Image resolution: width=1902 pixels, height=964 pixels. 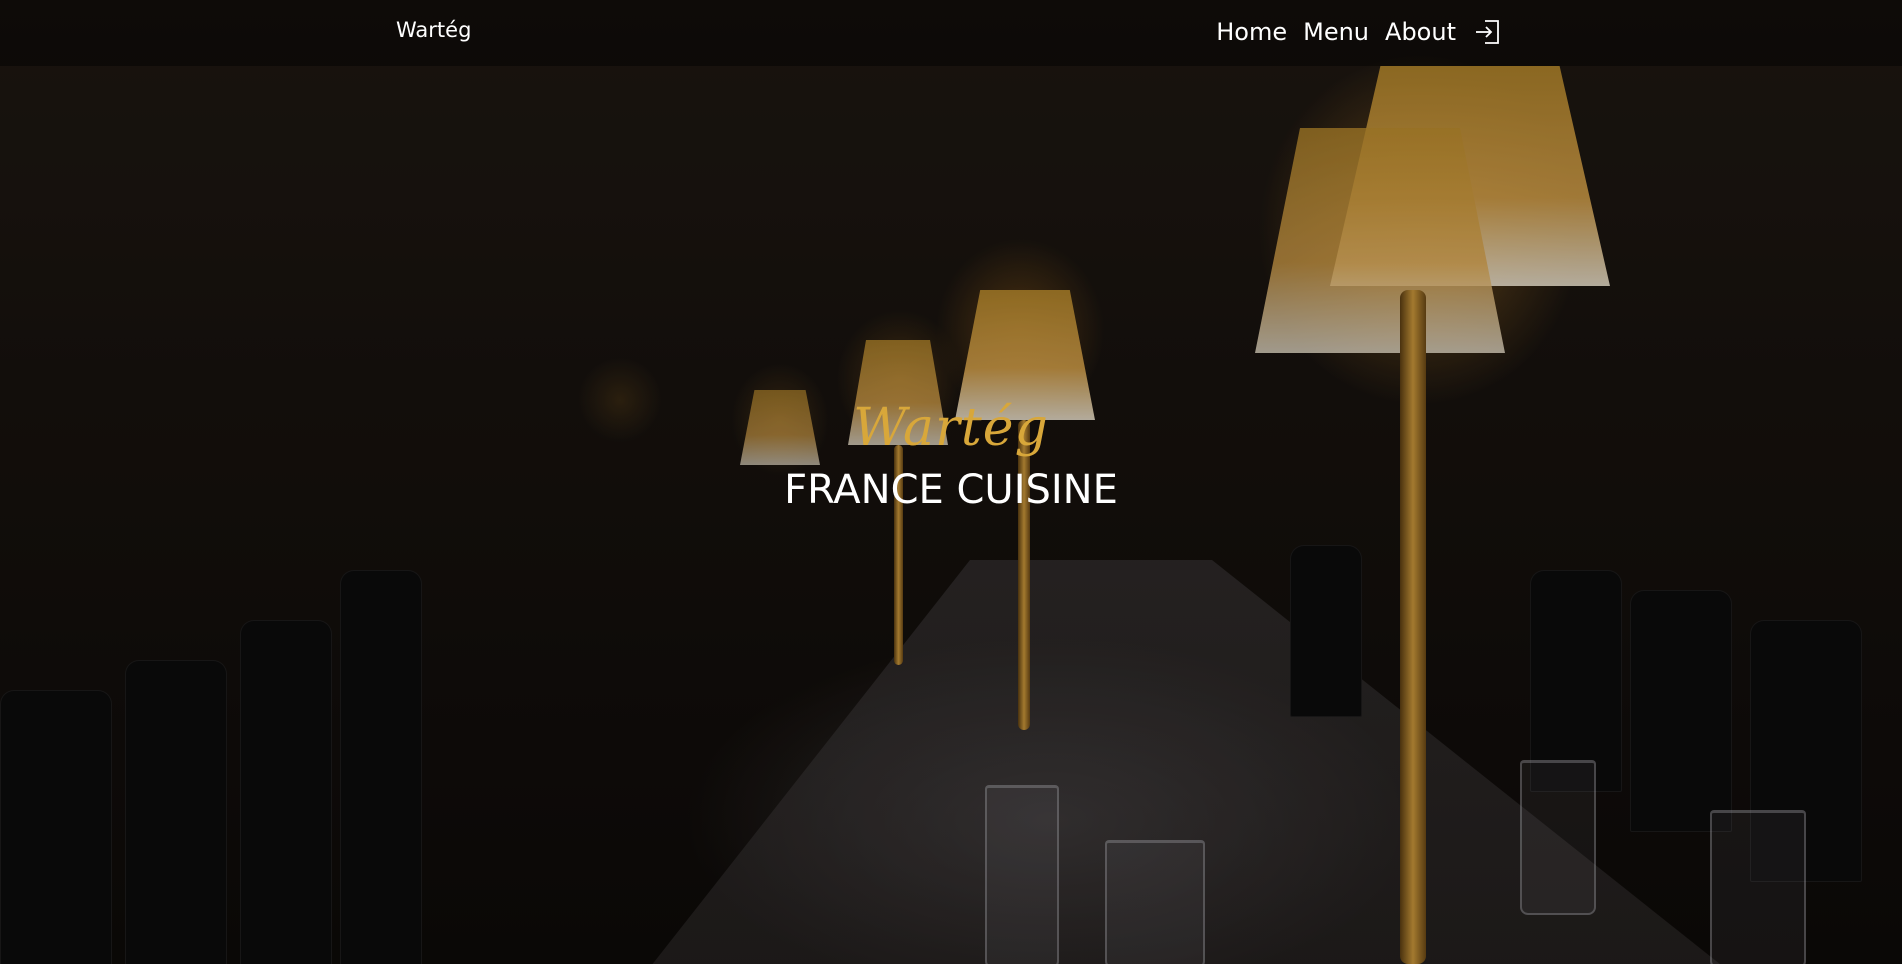 What do you see at coordinates (1336, 32) in the screenshot?
I see `nav-link-menu: Menu` at bounding box center [1336, 32].